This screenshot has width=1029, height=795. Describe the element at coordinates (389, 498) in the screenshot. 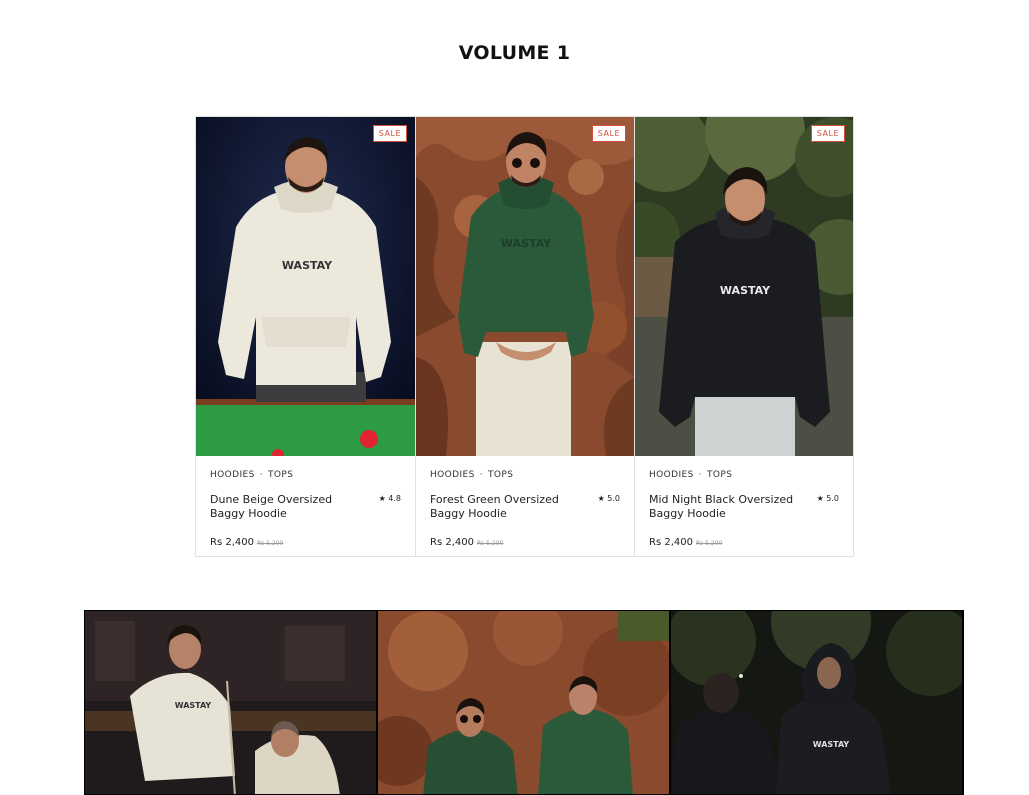

I see `product-rating: ★ 4.8` at that location.